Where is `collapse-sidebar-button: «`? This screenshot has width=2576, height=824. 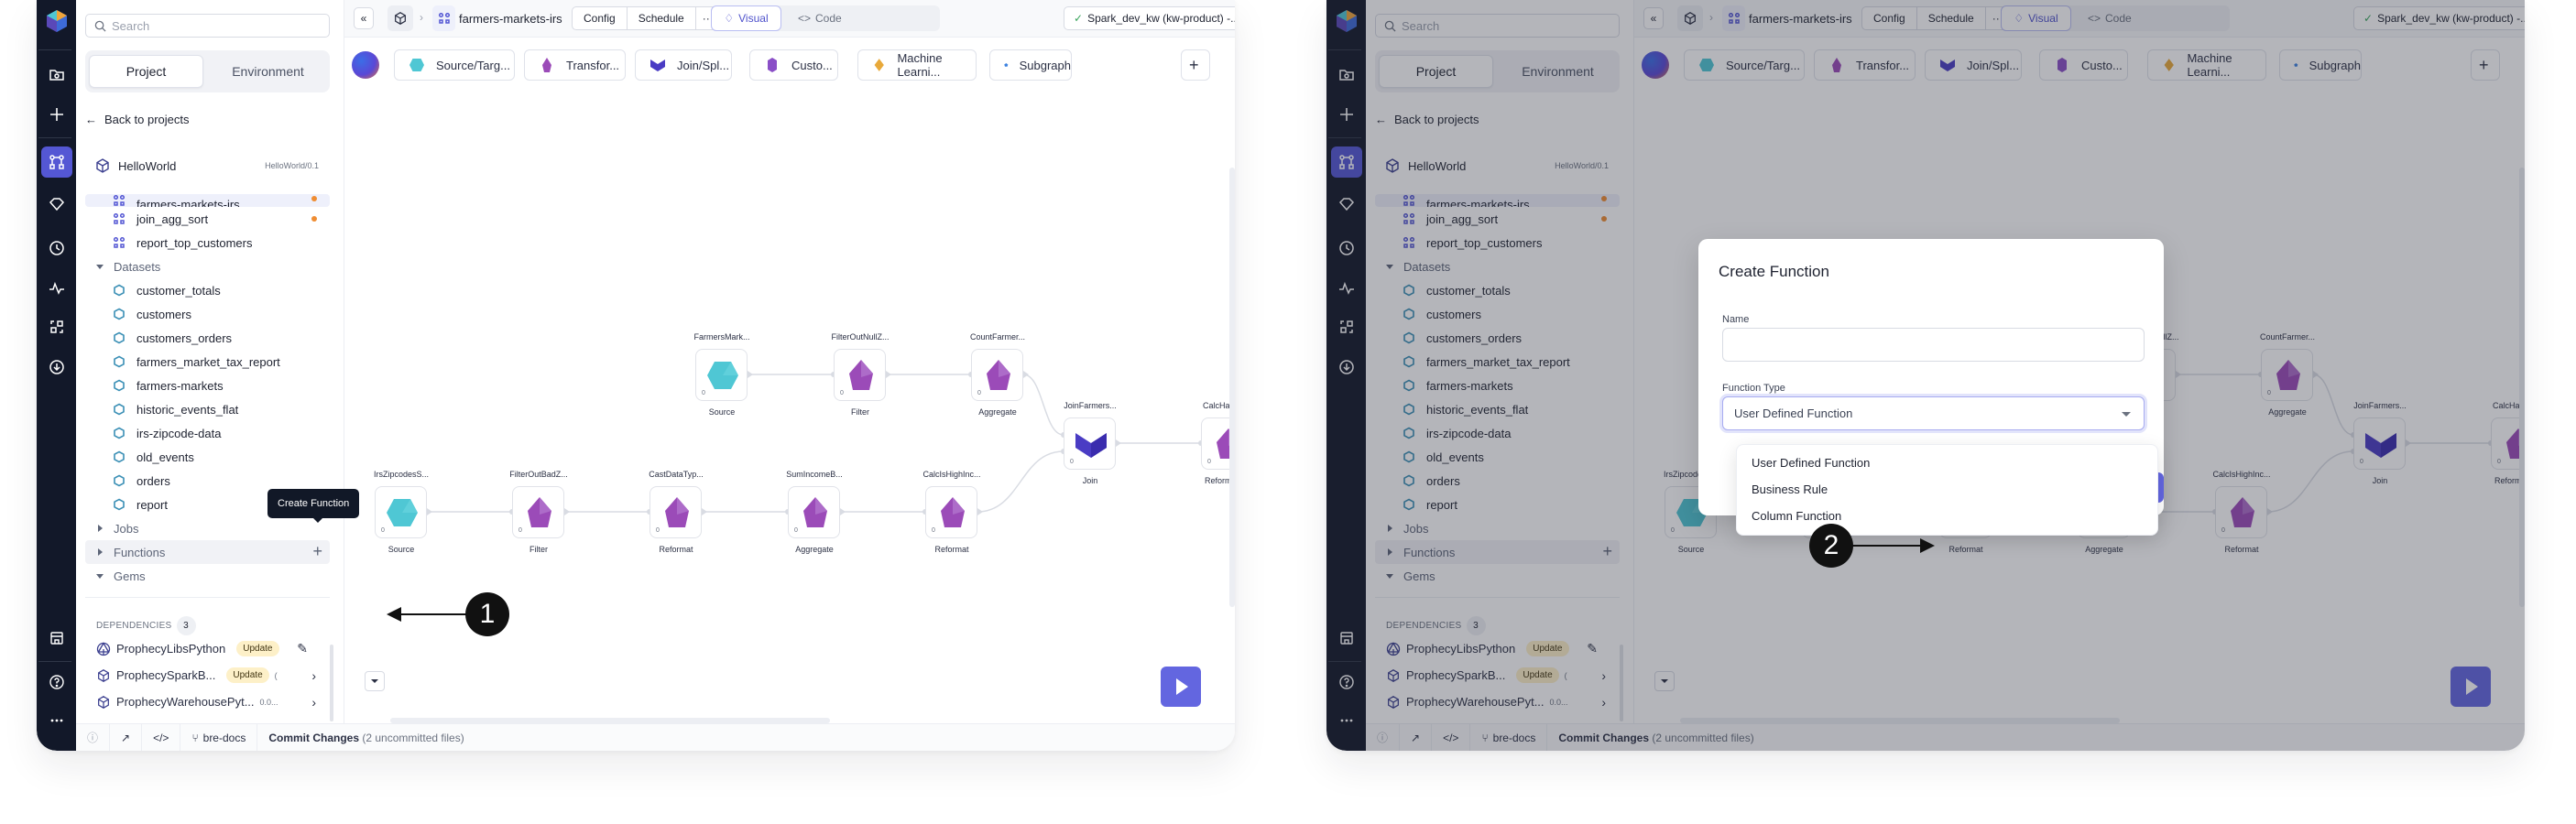 collapse-sidebar-button: « is located at coordinates (364, 18).